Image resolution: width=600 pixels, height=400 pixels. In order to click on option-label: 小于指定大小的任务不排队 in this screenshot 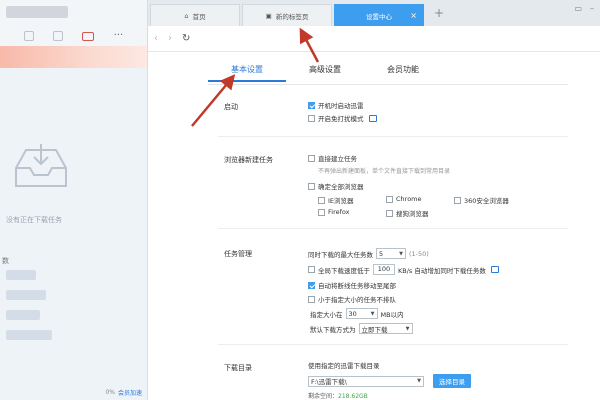, I will do `click(357, 300)`.